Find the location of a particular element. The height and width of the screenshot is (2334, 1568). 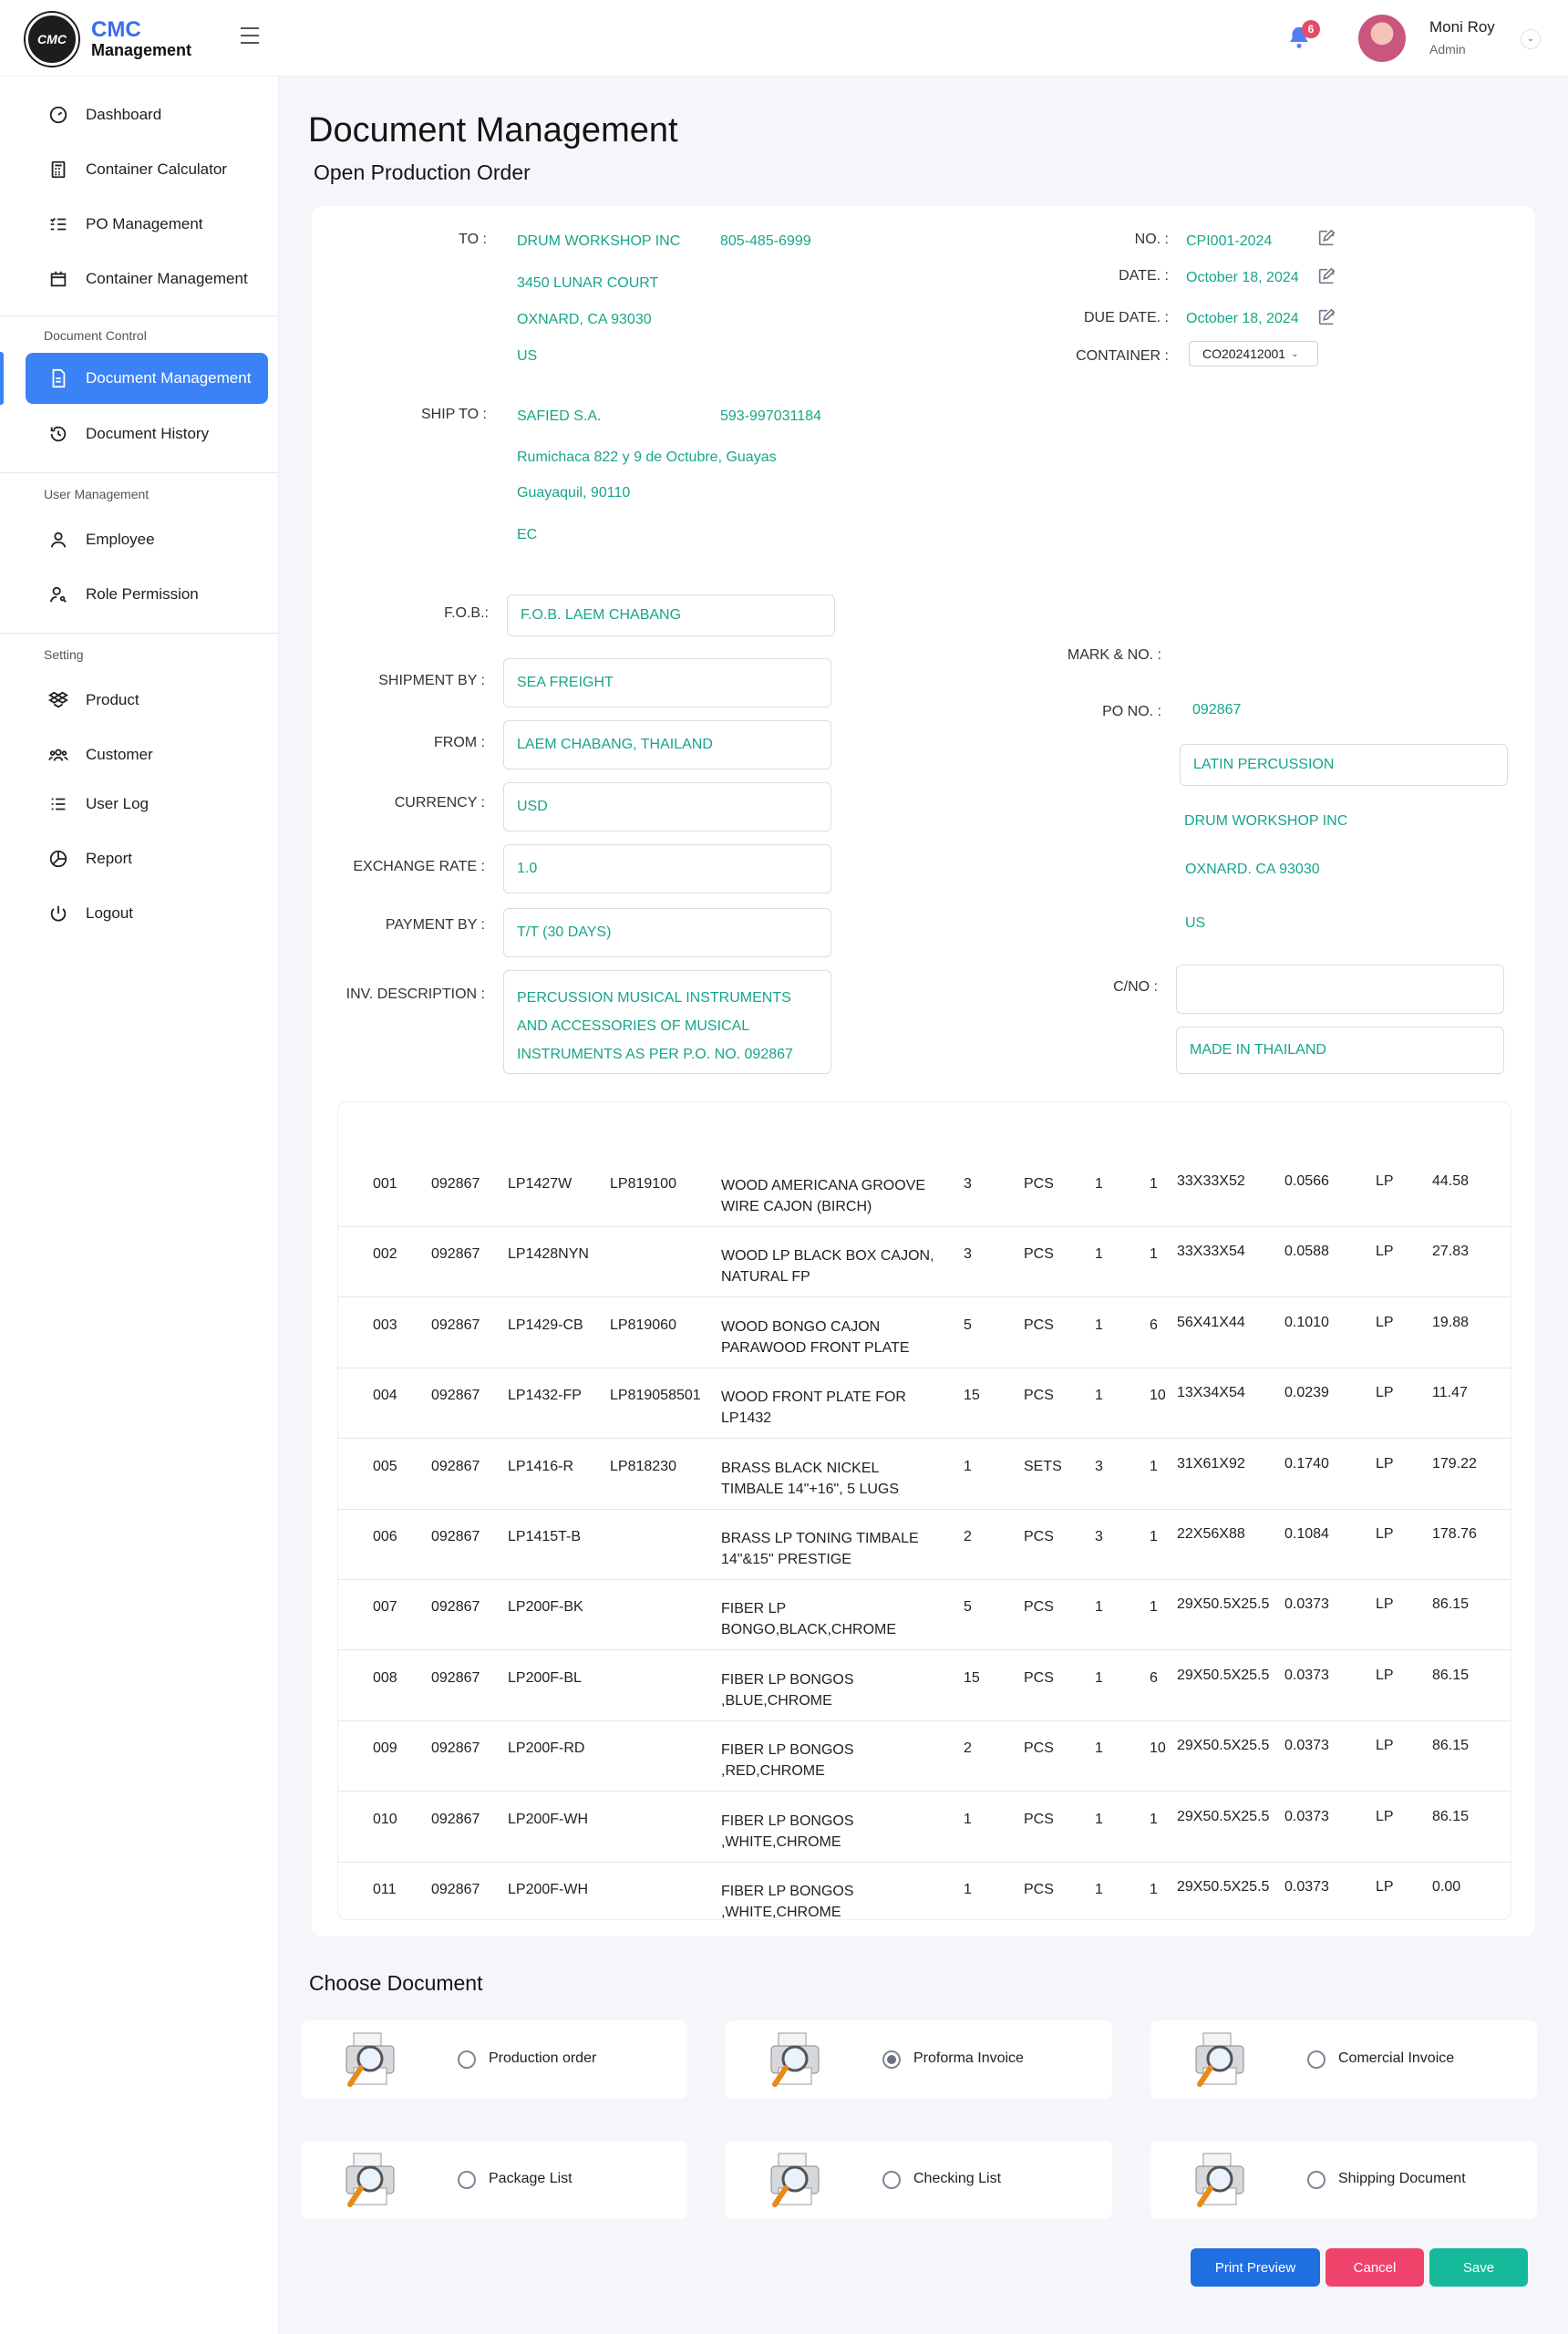

ship-to-label: SHIP TO : is located at coordinates (453, 414).